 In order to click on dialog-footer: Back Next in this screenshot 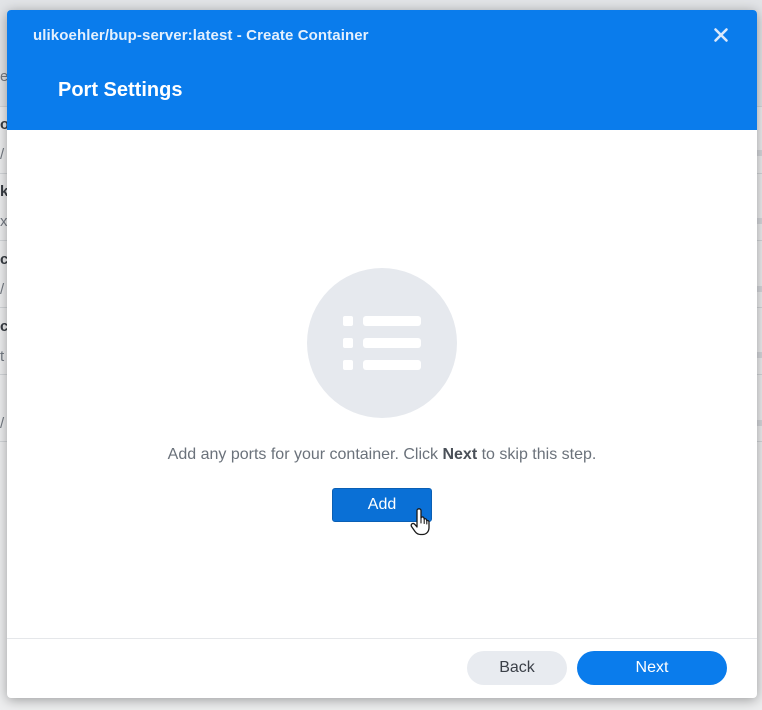, I will do `click(382, 668)`.